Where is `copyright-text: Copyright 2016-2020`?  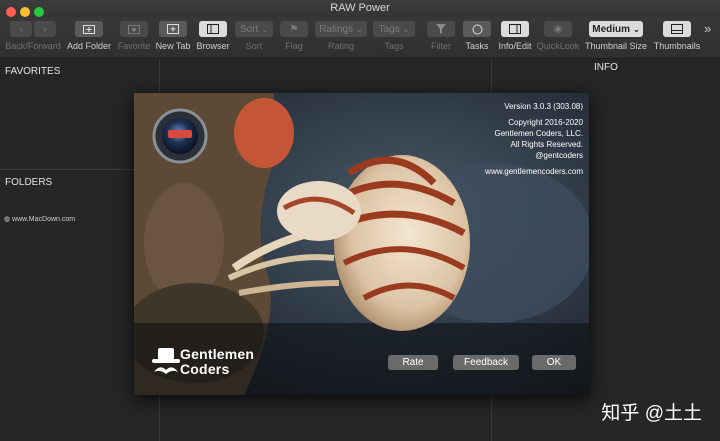
copyright-text: Copyright 2016-2020 is located at coordinates (545, 122).